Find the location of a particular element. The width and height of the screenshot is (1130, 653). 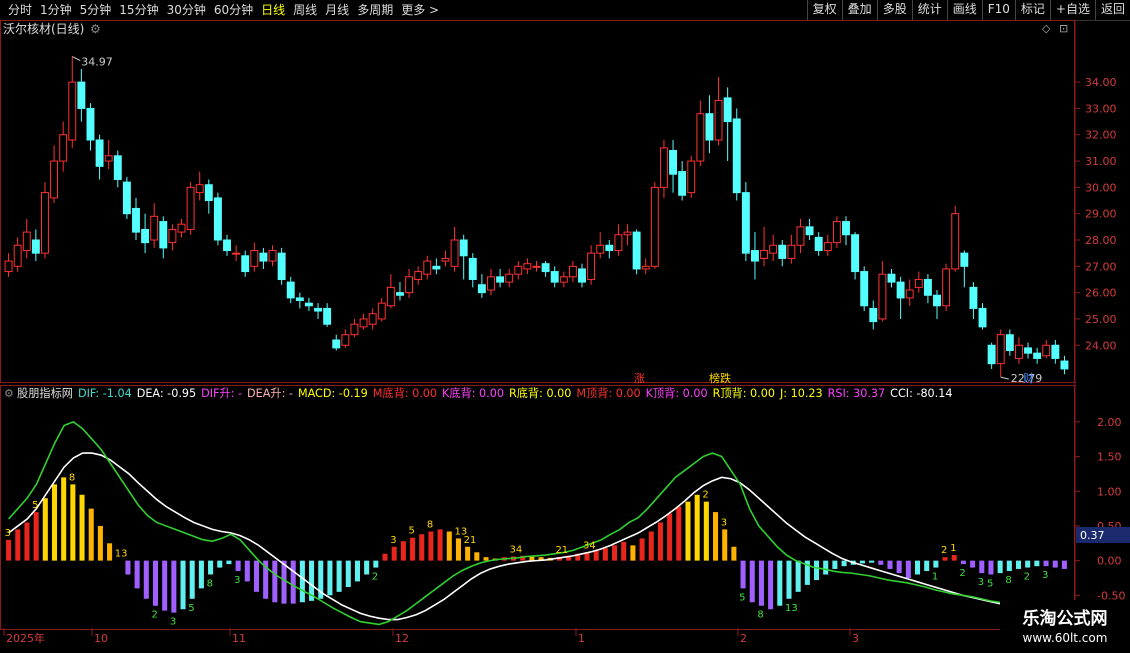

period-tabs: 分时1分钟5分钟15分钟30分钟60分钟日线周线月线多周期更多 > is located at coordinates (223, 10).